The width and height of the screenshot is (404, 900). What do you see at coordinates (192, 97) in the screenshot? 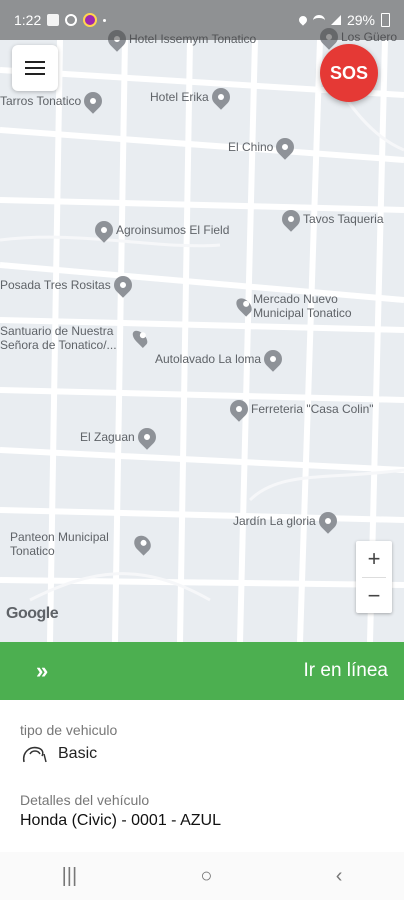
I see `poi-hotel-erika: Hotel Erika` at bounding box center [192, 97].